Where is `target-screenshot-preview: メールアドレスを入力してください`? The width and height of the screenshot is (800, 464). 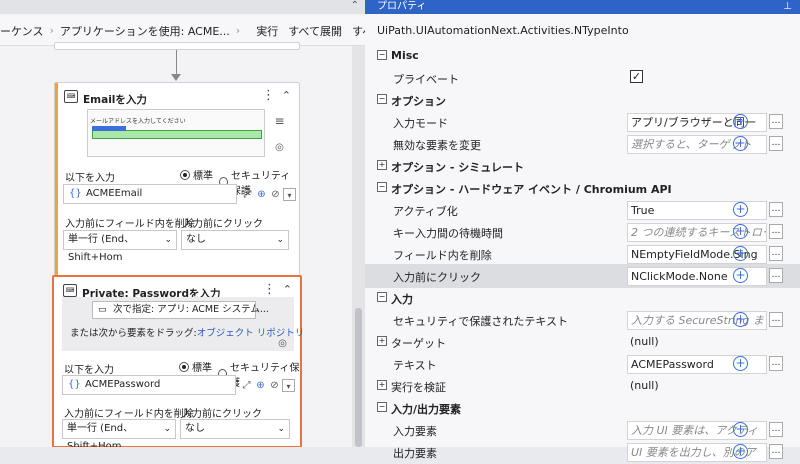 target-screenshot-preview: メールアドレスを入力してください is located at coordinates (176, 133).